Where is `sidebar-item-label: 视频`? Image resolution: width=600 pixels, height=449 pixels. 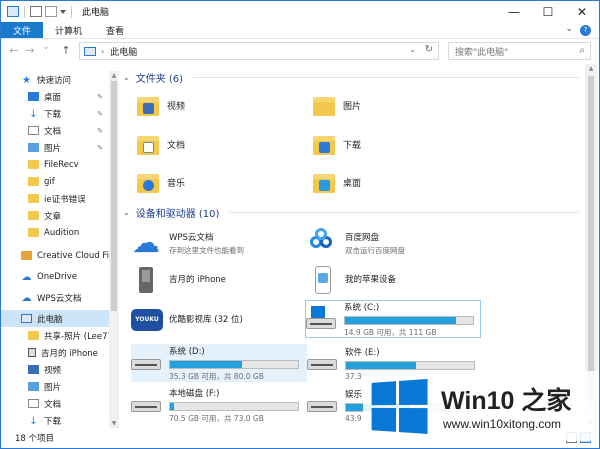
sidebar-item-label: 视频 is located at coordinates (53, 370).